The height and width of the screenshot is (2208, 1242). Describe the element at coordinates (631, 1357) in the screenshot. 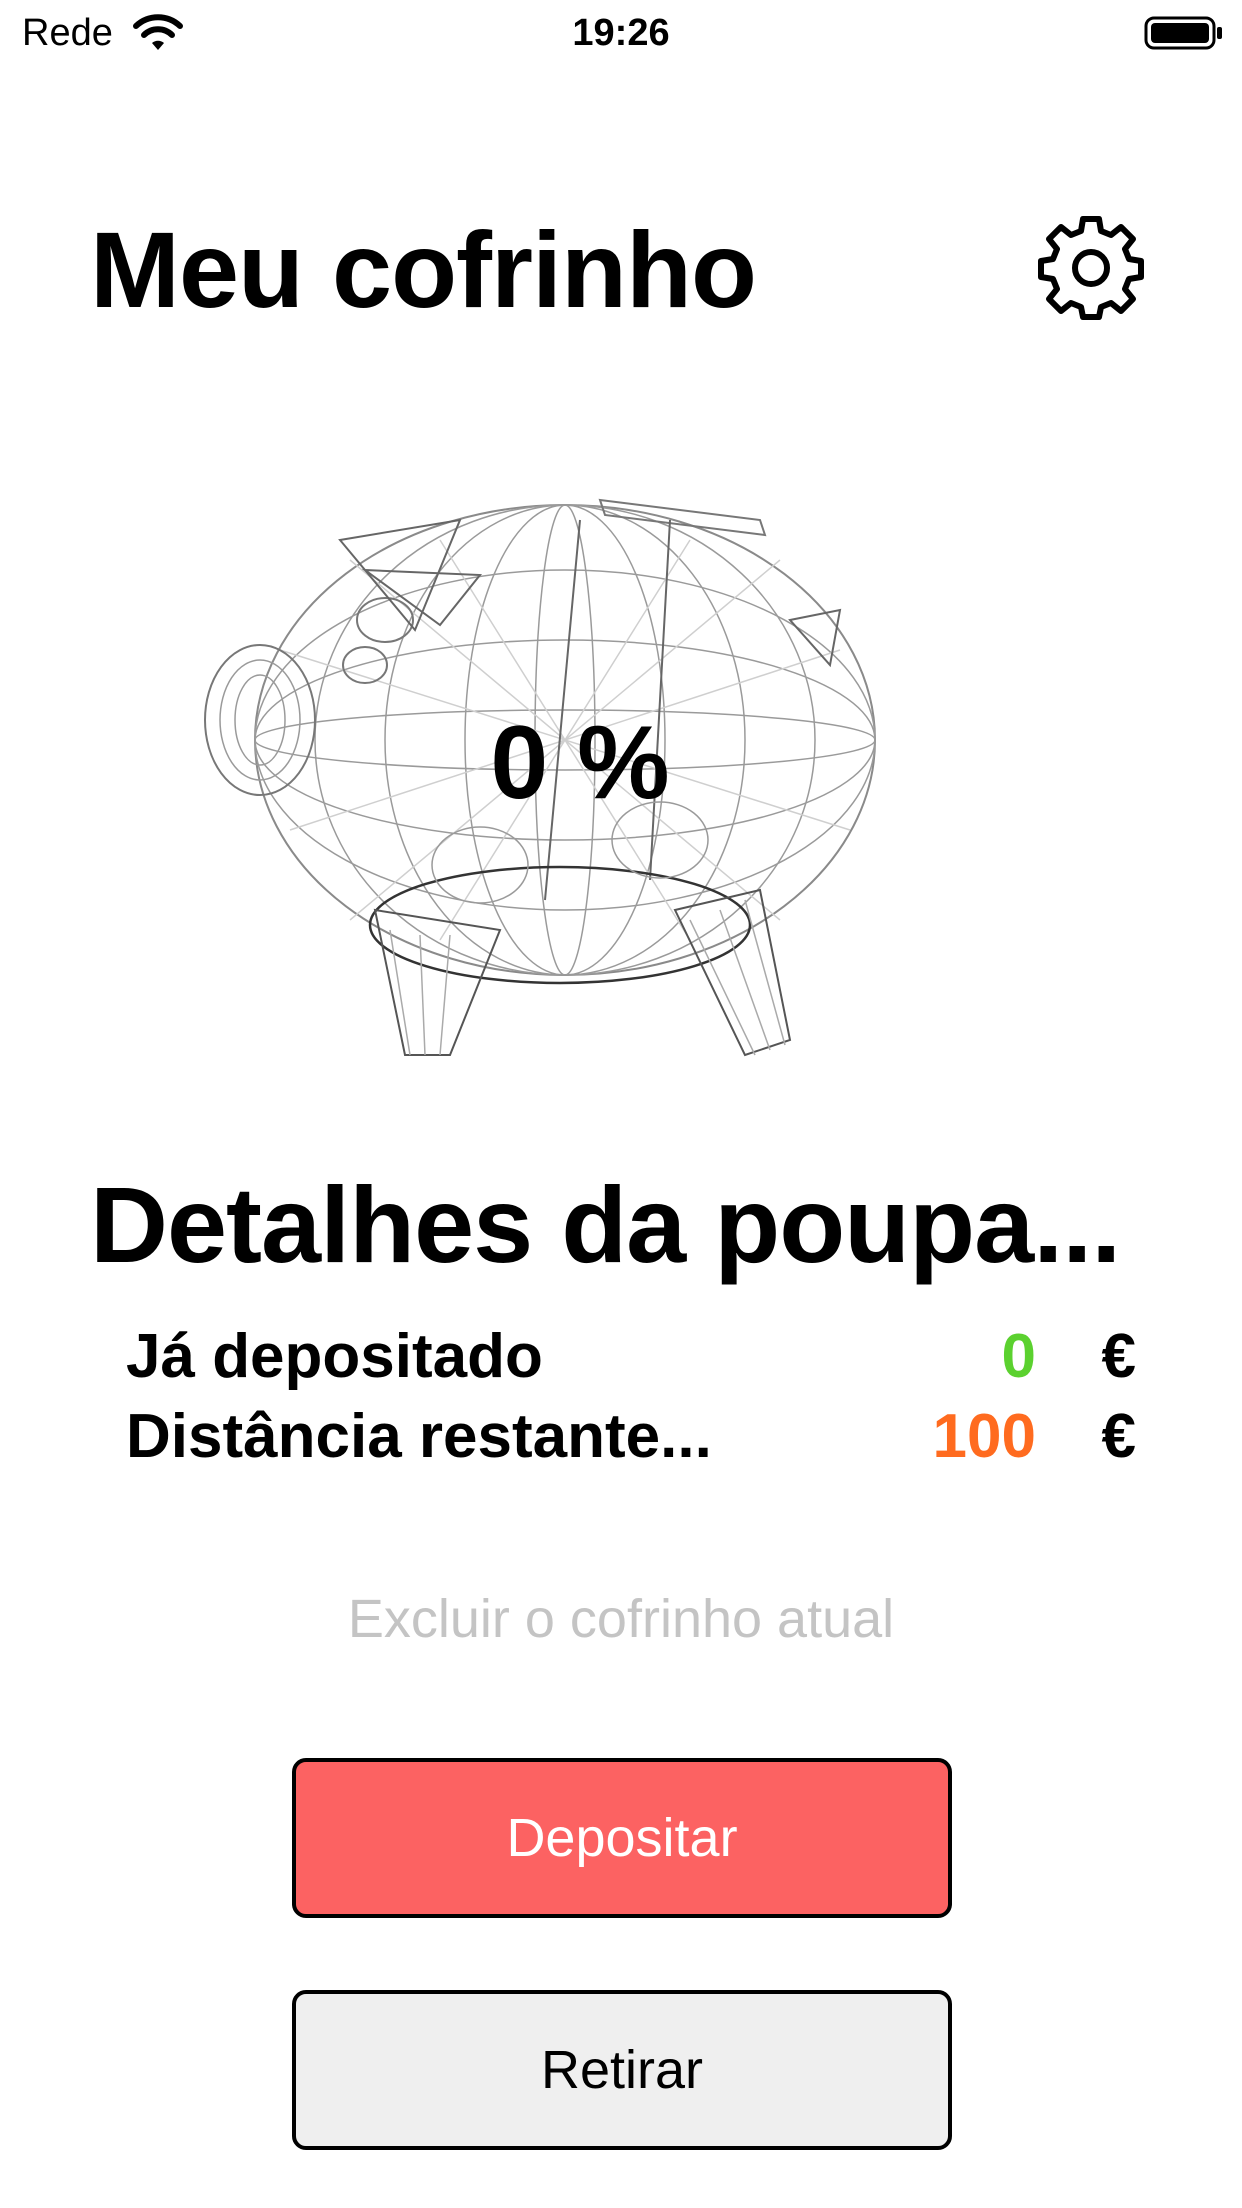

I see `deposited-row: Já depositado 0 €` at that location.